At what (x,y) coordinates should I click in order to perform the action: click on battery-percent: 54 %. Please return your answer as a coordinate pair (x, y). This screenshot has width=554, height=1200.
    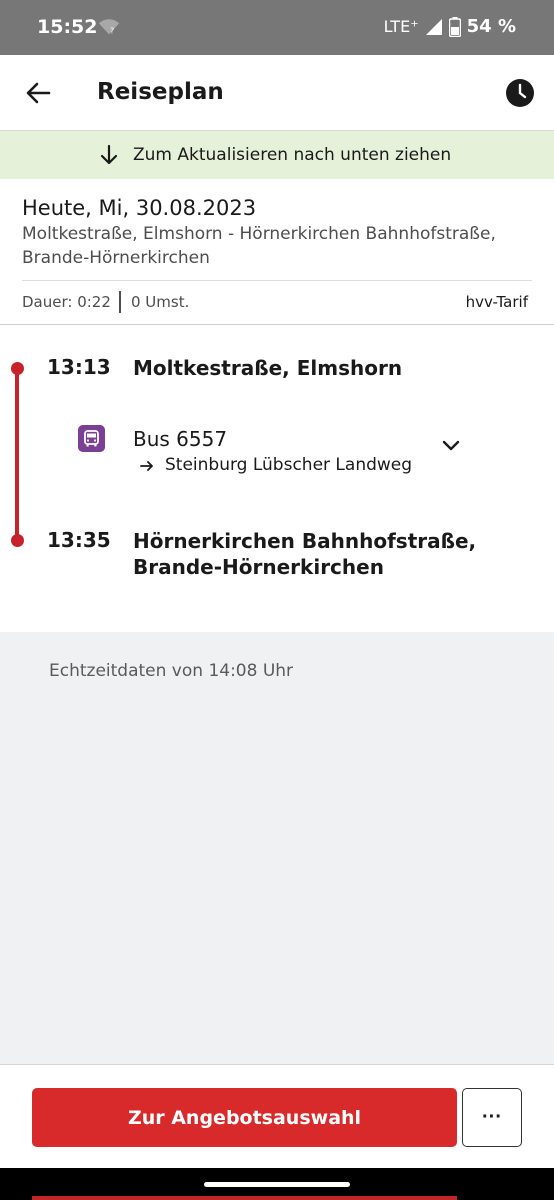
    Looking at the image, I should click on (491, 26).